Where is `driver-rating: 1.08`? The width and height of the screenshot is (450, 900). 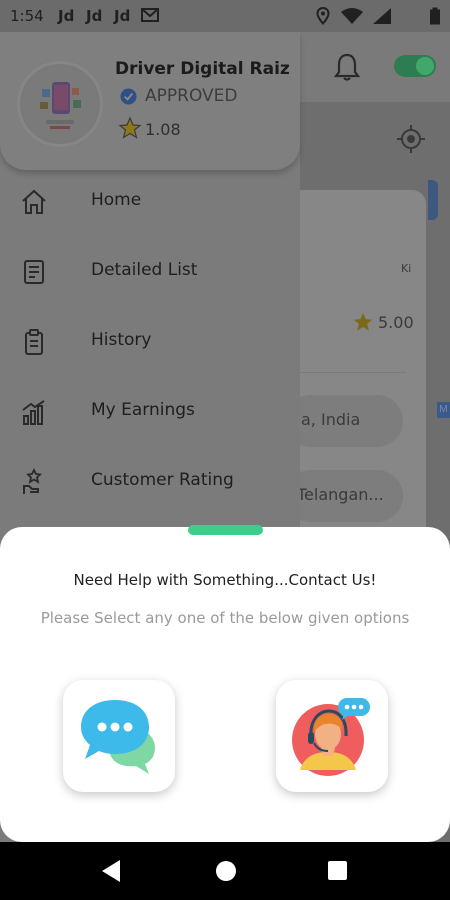
driver-rating: 1.08 is located at coordinates (163, 129).